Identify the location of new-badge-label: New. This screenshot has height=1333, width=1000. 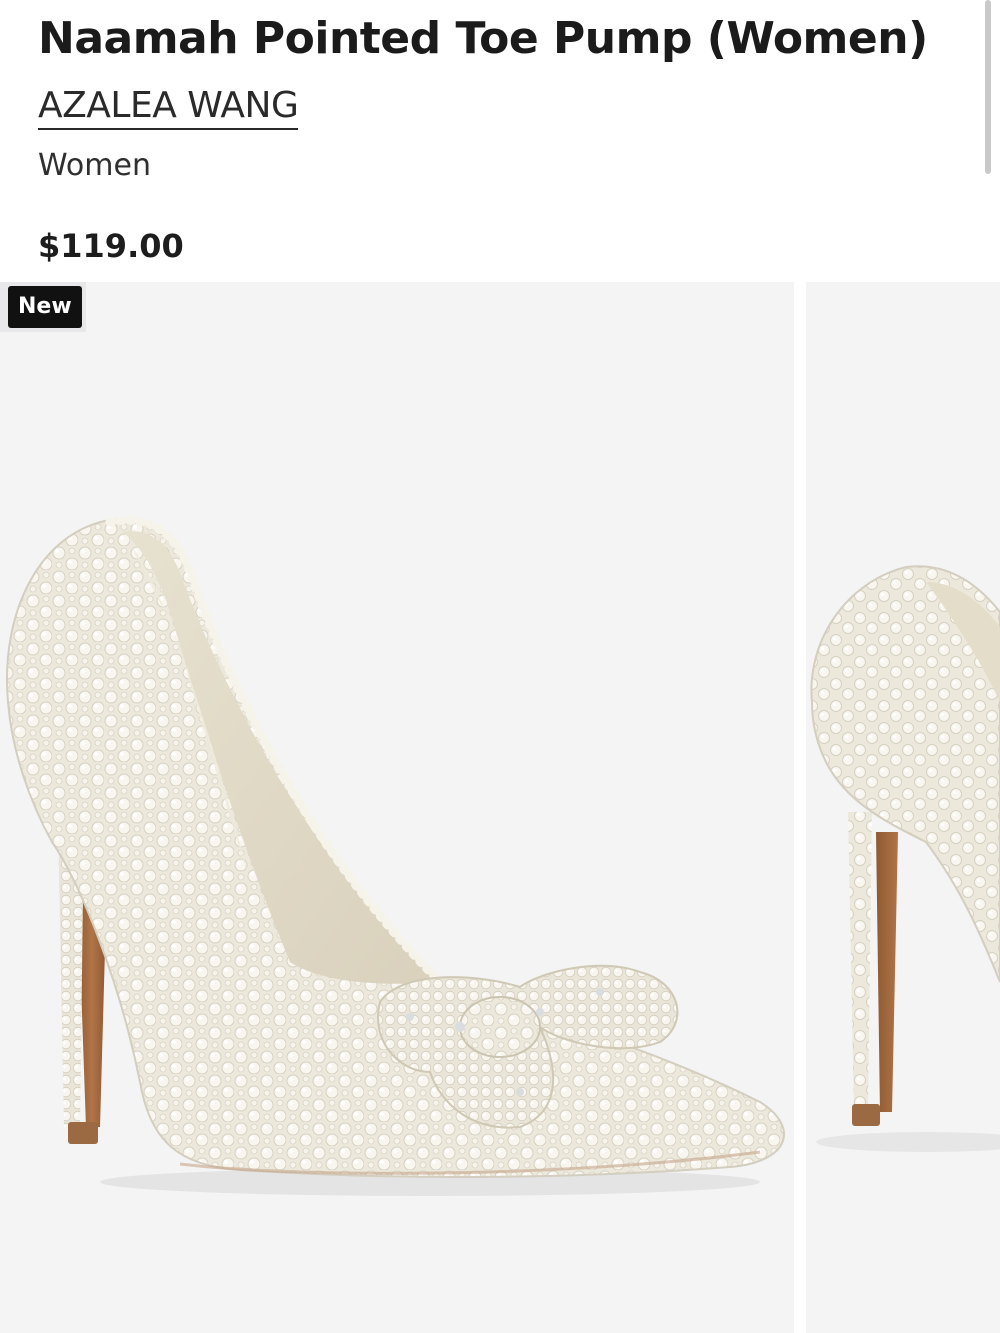
(45, 307).